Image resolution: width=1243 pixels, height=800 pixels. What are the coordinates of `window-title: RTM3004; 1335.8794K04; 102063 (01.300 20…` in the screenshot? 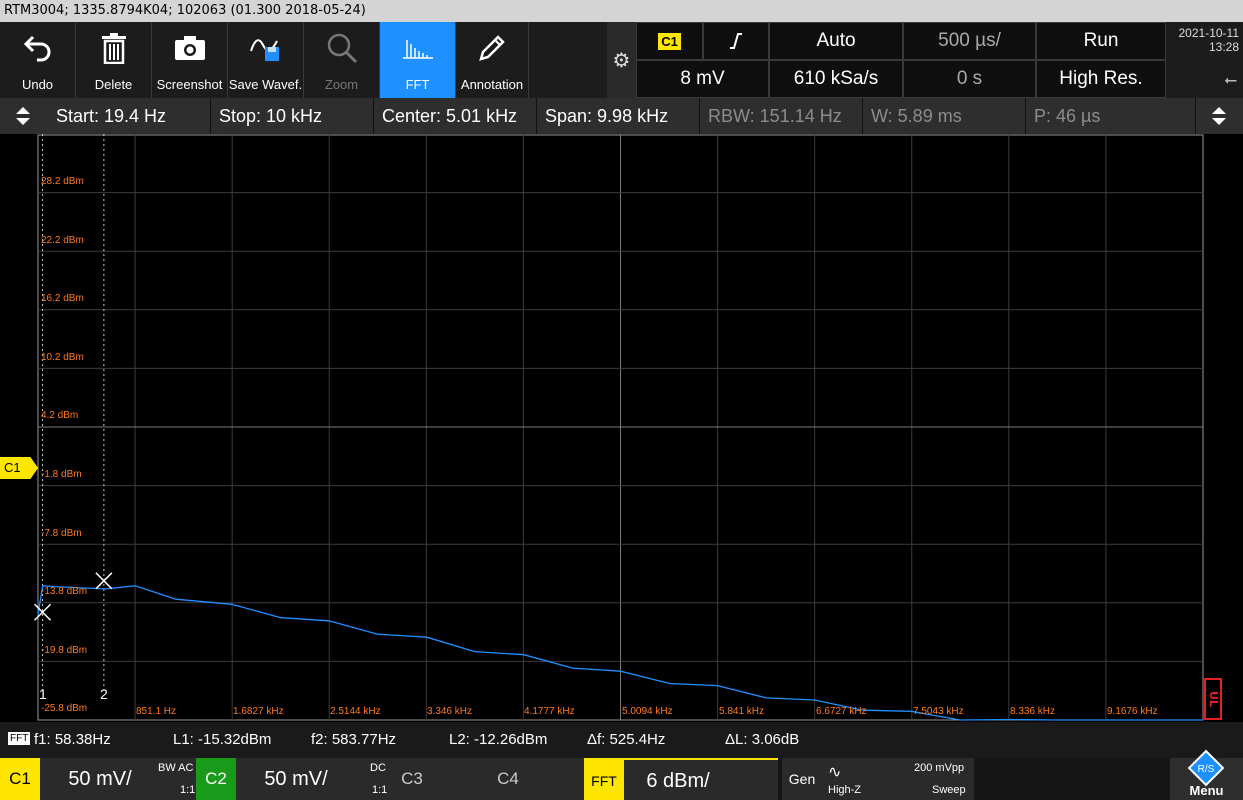 It's located at (621, 11).